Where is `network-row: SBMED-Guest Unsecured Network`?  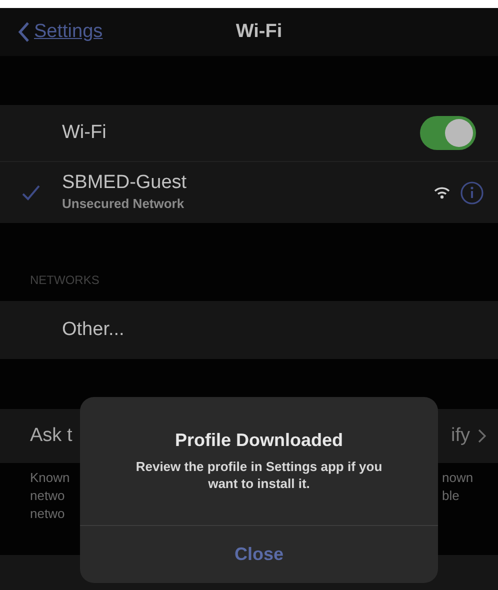
network-row: SBMED-Guest Unsecured Network is located at coordinates (249, 192).